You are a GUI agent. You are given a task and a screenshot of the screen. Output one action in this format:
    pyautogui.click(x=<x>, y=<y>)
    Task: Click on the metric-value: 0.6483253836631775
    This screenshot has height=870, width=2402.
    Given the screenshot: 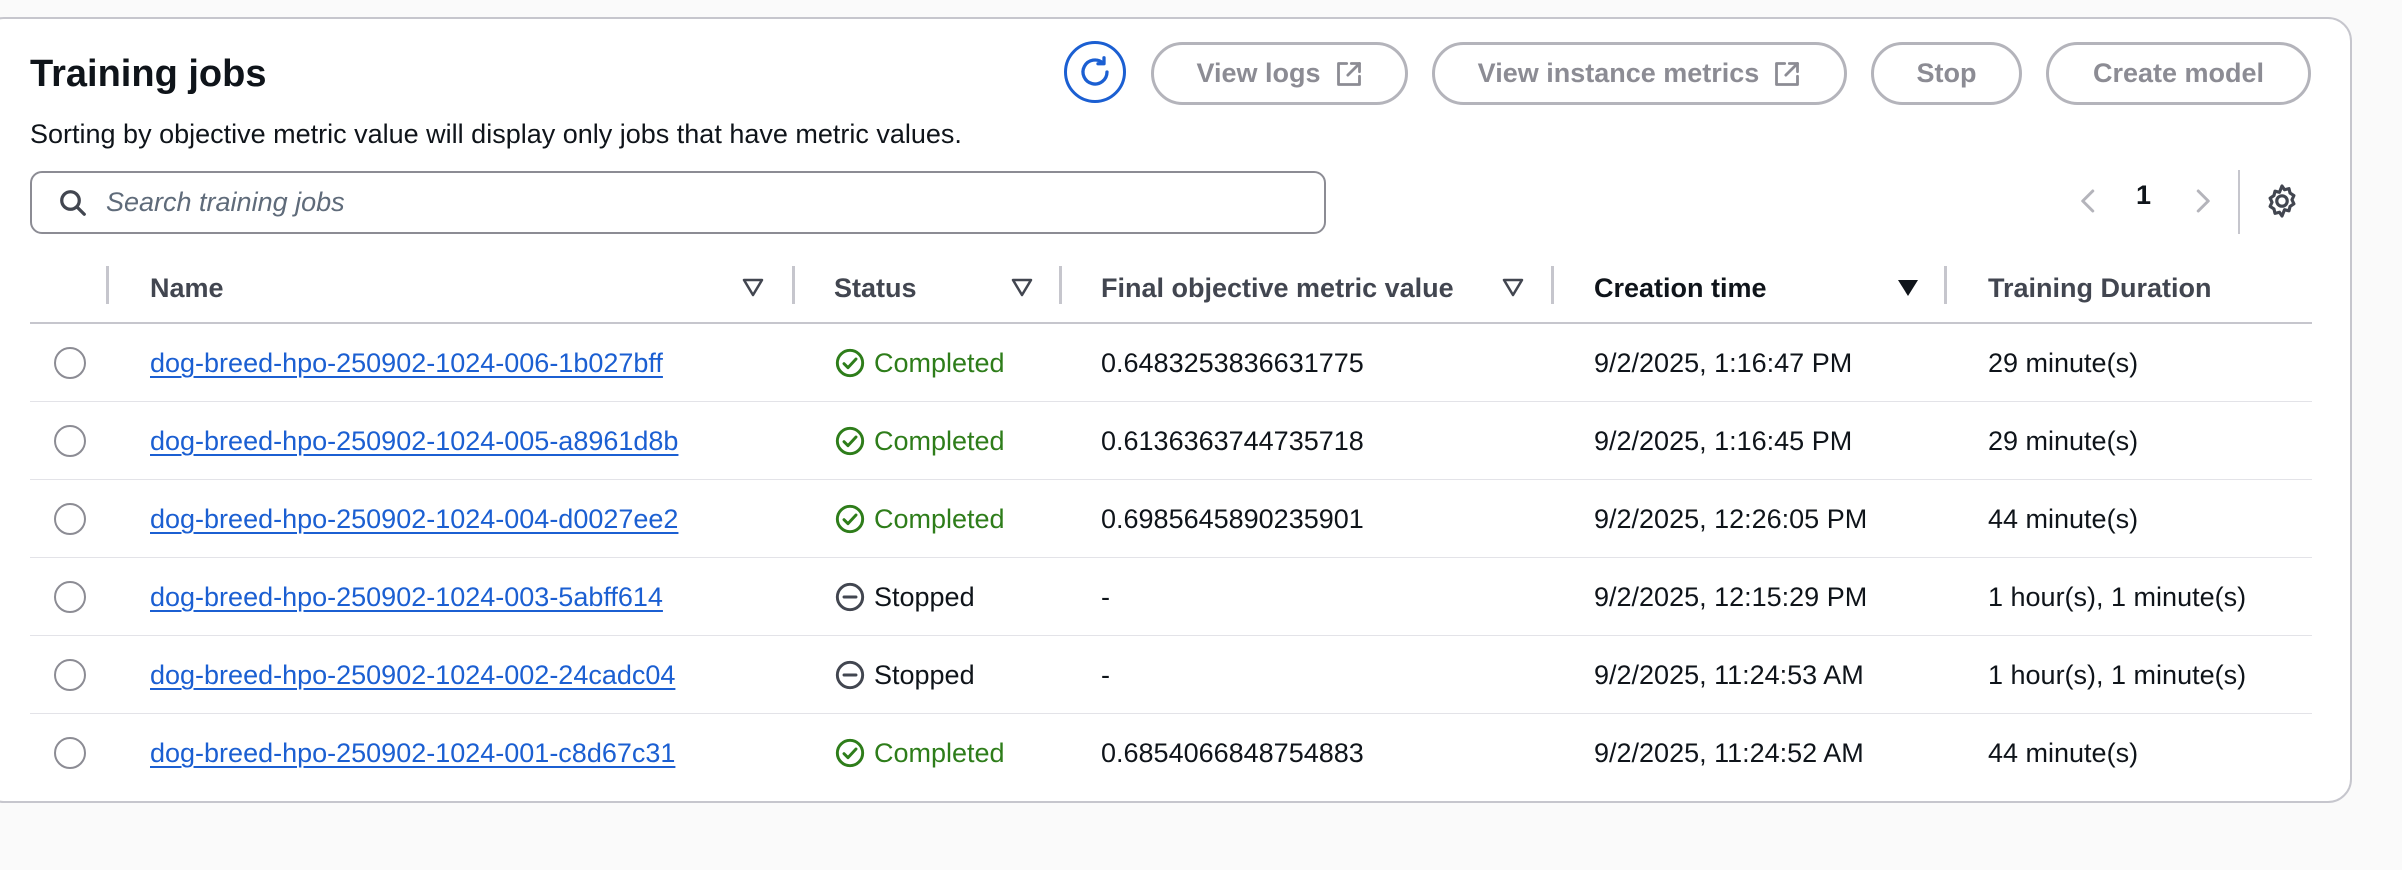 What is the action you would take?
    pyautogui.click(x=1232, y=363)
    